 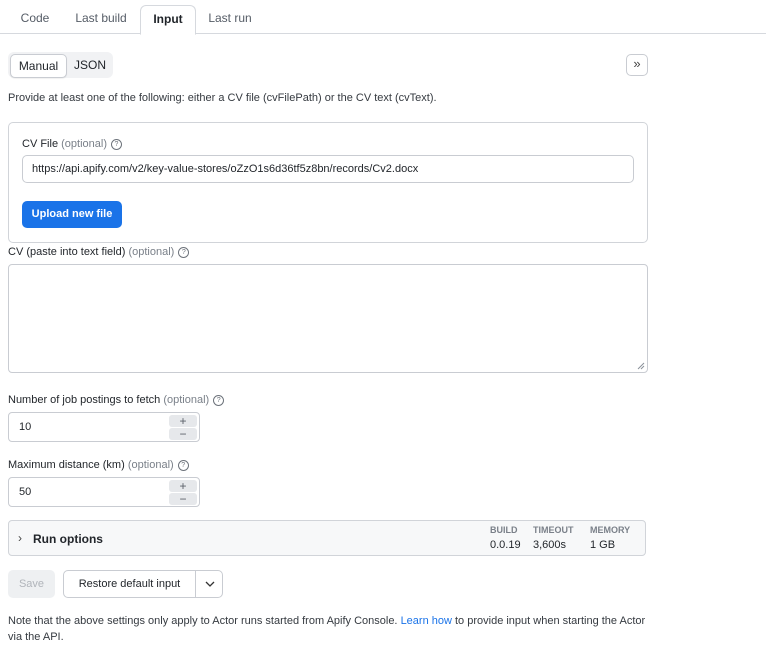 I want to click on tab-last-run: Last run, so click(x=230, y=18).